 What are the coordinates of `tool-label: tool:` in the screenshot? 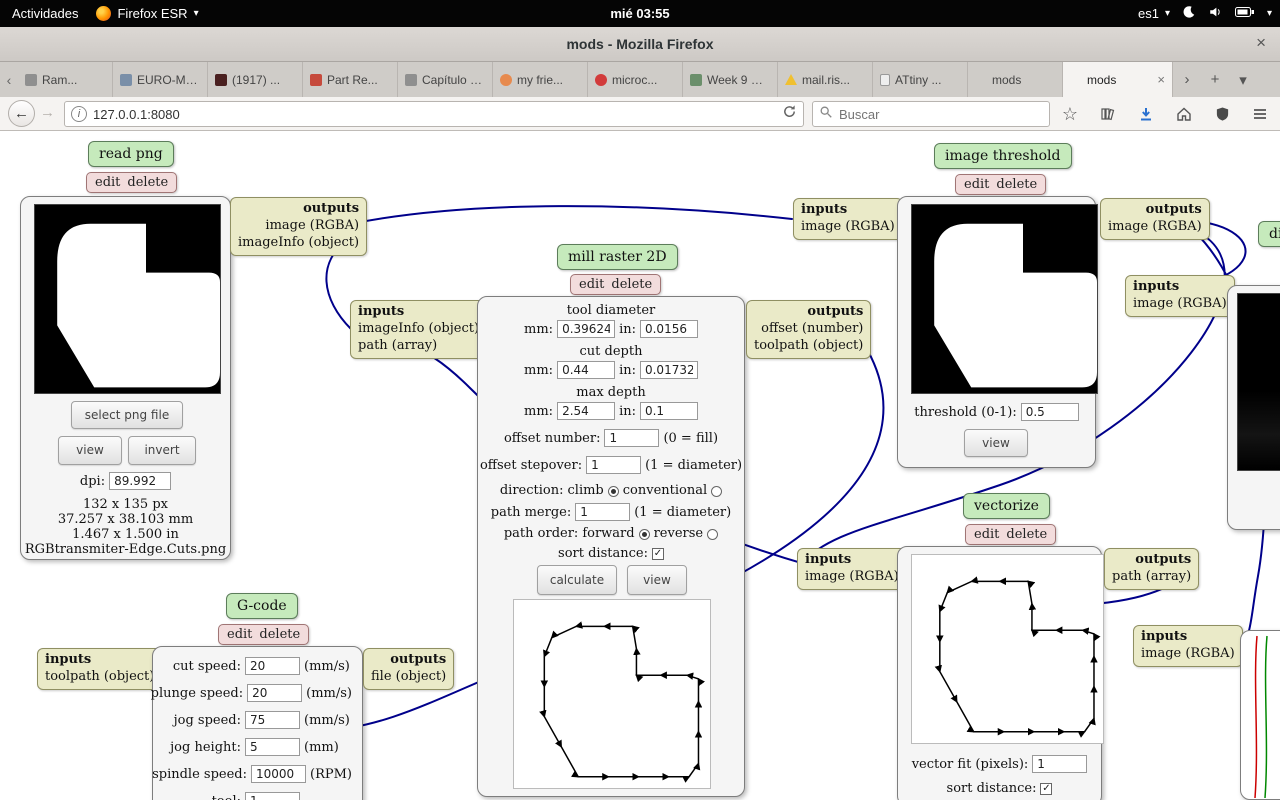 It's located at (226, 797).